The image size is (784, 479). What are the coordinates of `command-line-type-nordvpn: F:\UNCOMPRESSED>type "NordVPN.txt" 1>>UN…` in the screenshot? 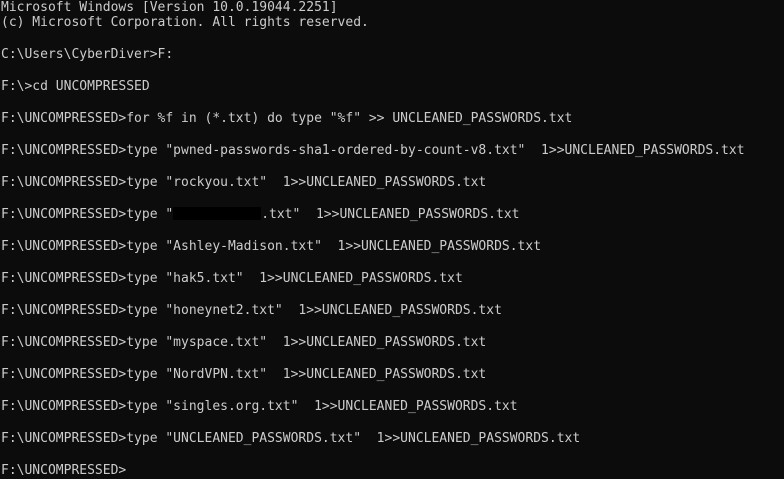 It's located at (244, 374).